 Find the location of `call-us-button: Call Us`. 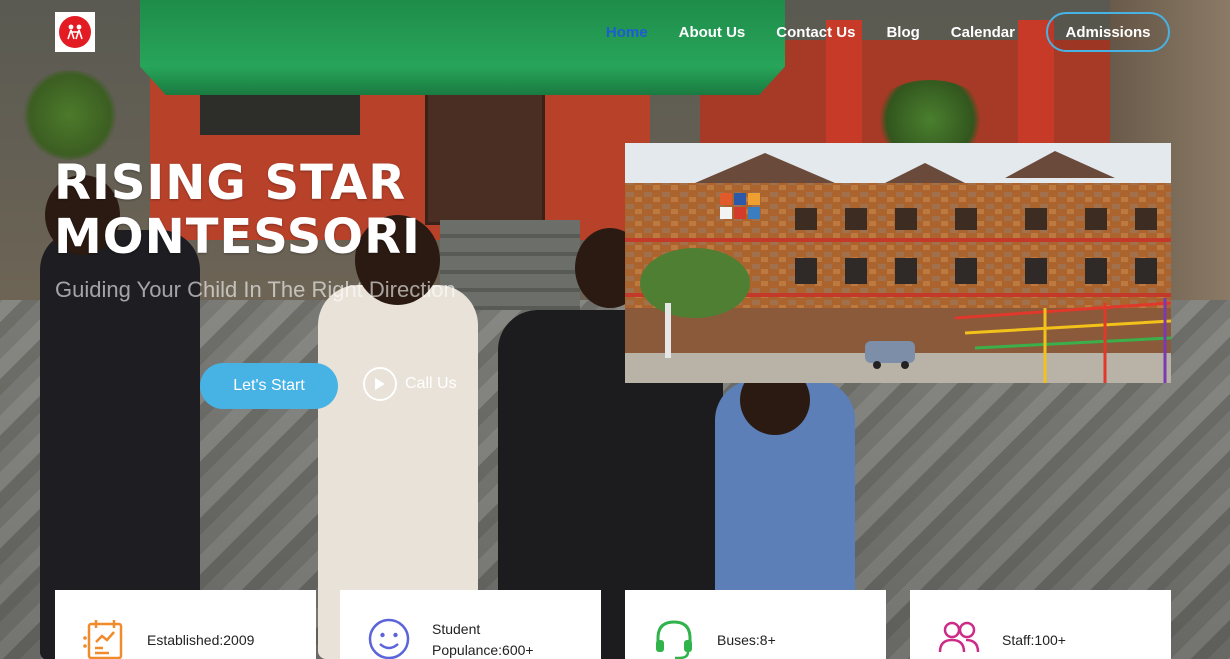

call-us-button: Call Us is located at coordinates (410, 384).